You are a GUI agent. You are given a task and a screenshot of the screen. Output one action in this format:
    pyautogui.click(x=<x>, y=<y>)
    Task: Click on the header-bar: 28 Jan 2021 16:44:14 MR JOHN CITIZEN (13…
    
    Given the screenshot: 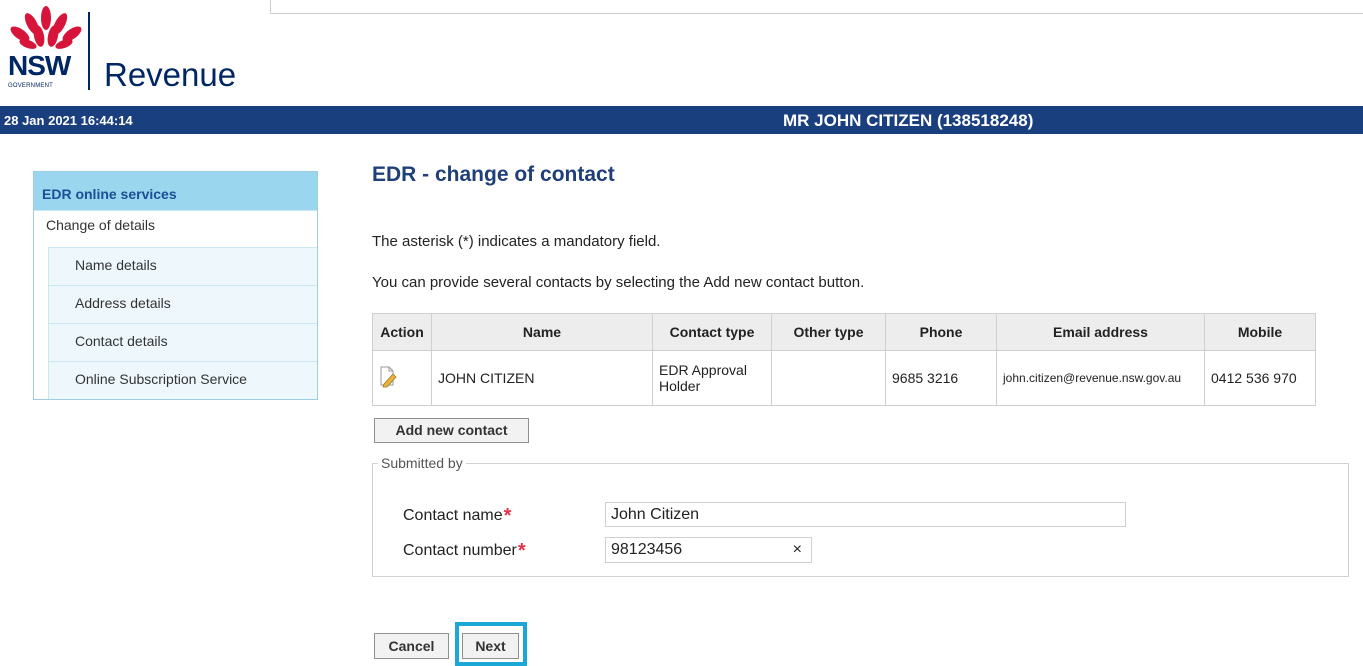 What is the action you would take?
    pyautogui.click(x=681, y=120)
    